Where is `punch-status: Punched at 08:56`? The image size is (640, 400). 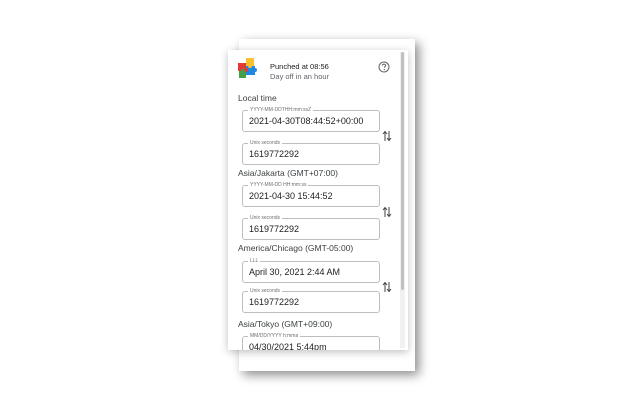 punch-status: Punched at 08:56 is located at coordinates (299, 66).